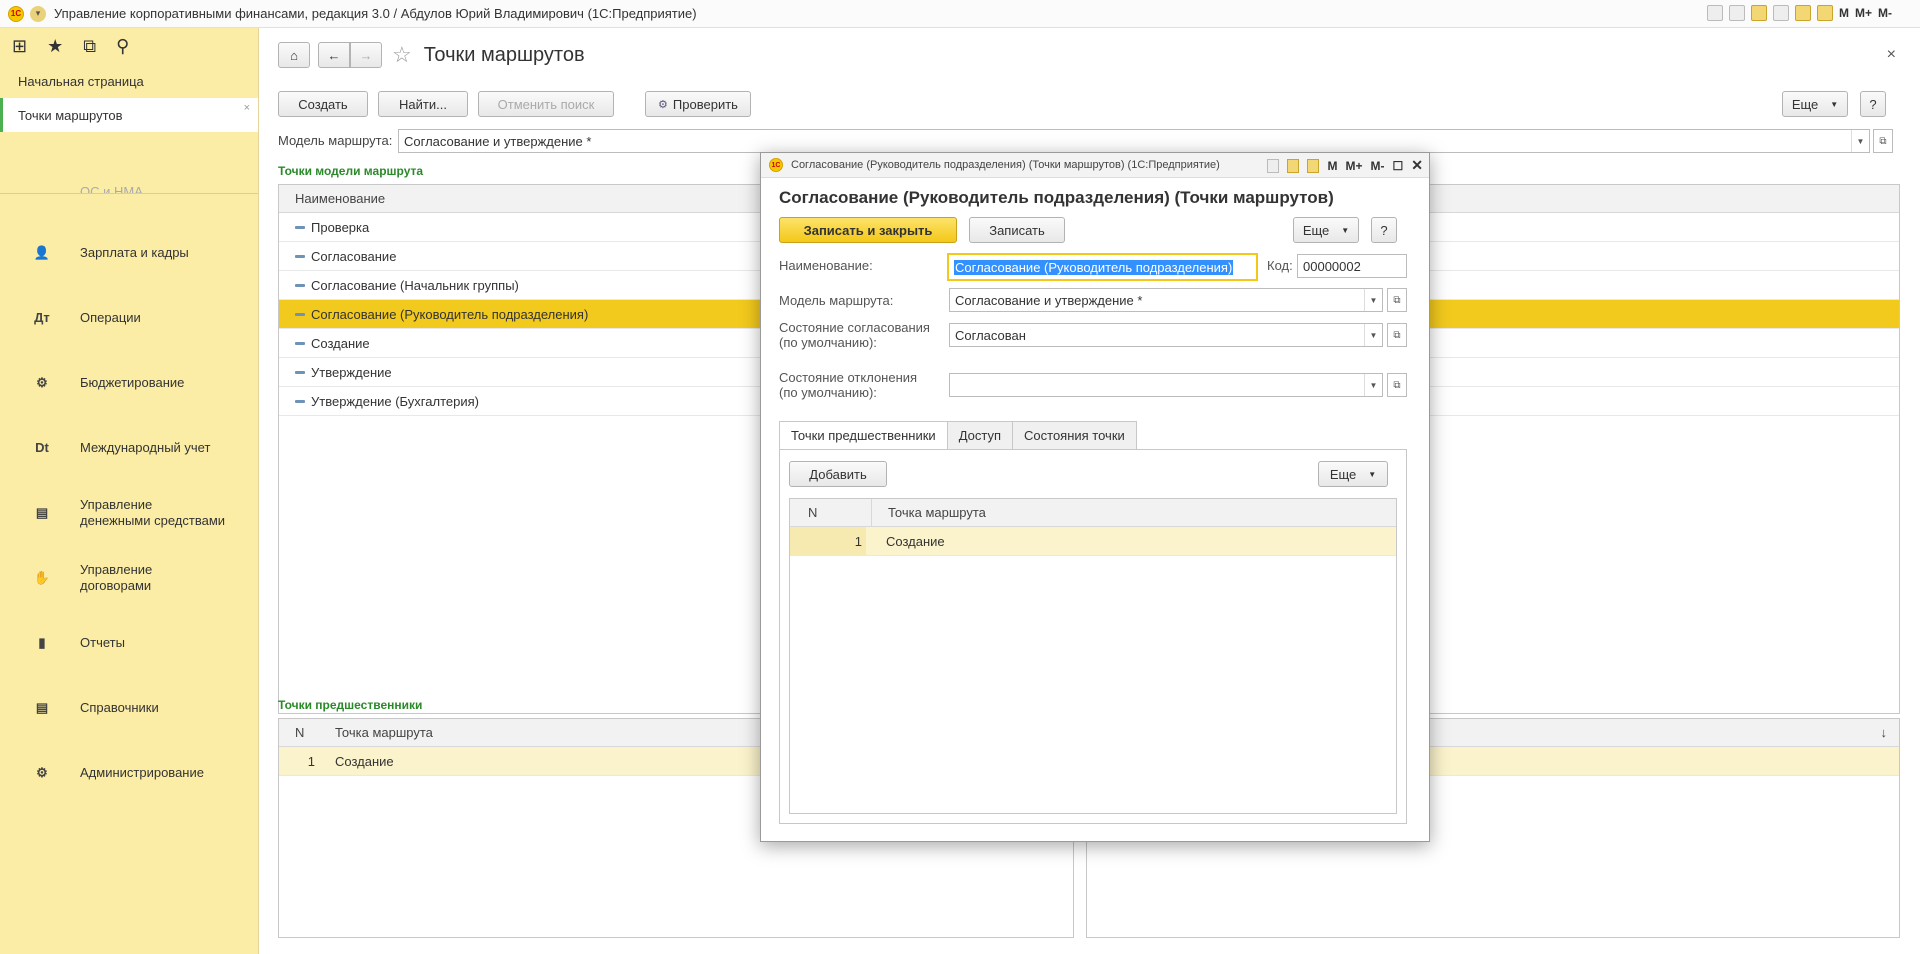 The height and width of the screenshot is (954, 1920). I want to click on money-icon: ▤, so click(42, 512).